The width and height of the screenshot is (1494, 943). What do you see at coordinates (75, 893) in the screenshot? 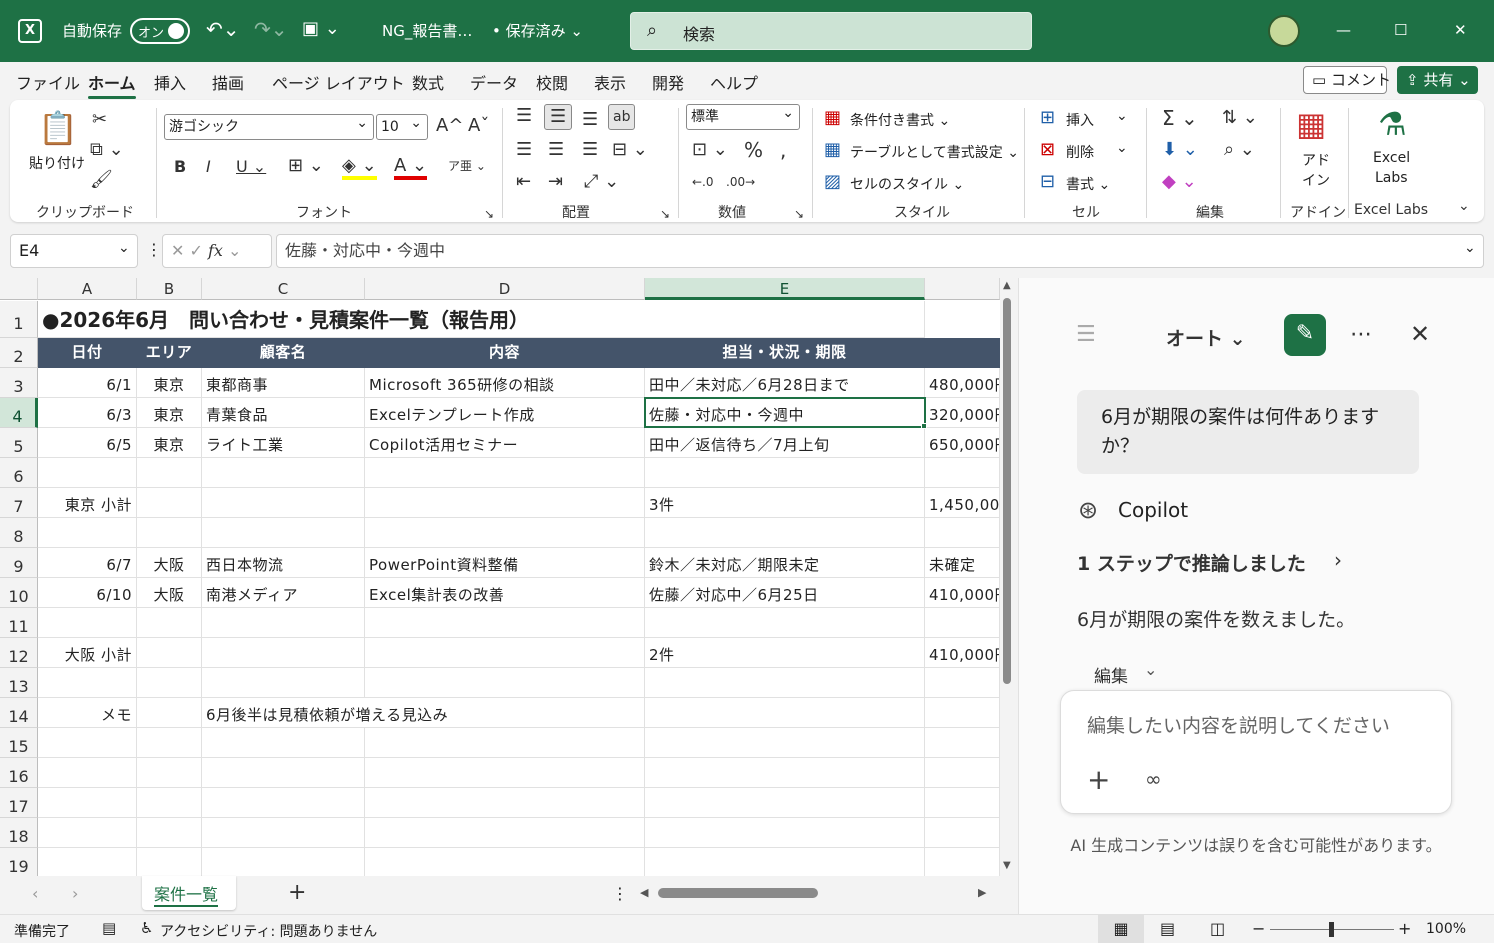
I see `next-sheet-icon: ›` at bounding box center [75, 893].